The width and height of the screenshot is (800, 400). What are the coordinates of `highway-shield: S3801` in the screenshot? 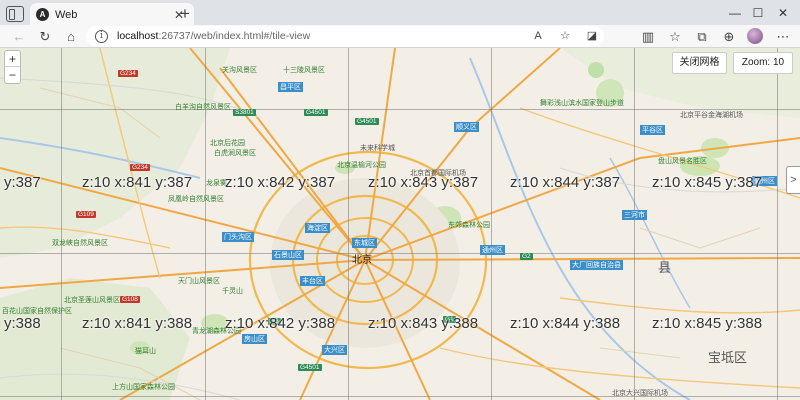 It's located at (244, 112).